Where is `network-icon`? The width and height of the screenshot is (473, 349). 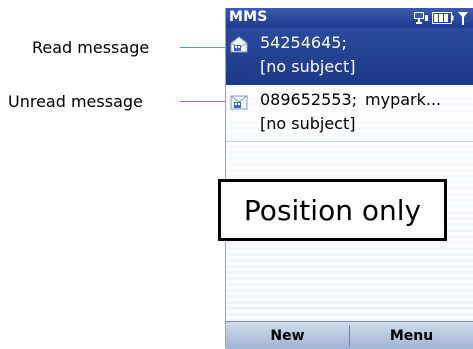
network-icon is located at coordinates (421, 18).